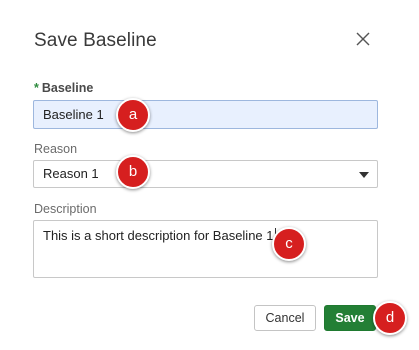 The height and width of the screenshot is (350, 419). I want to click on description-label: Description, so click(65, 209).